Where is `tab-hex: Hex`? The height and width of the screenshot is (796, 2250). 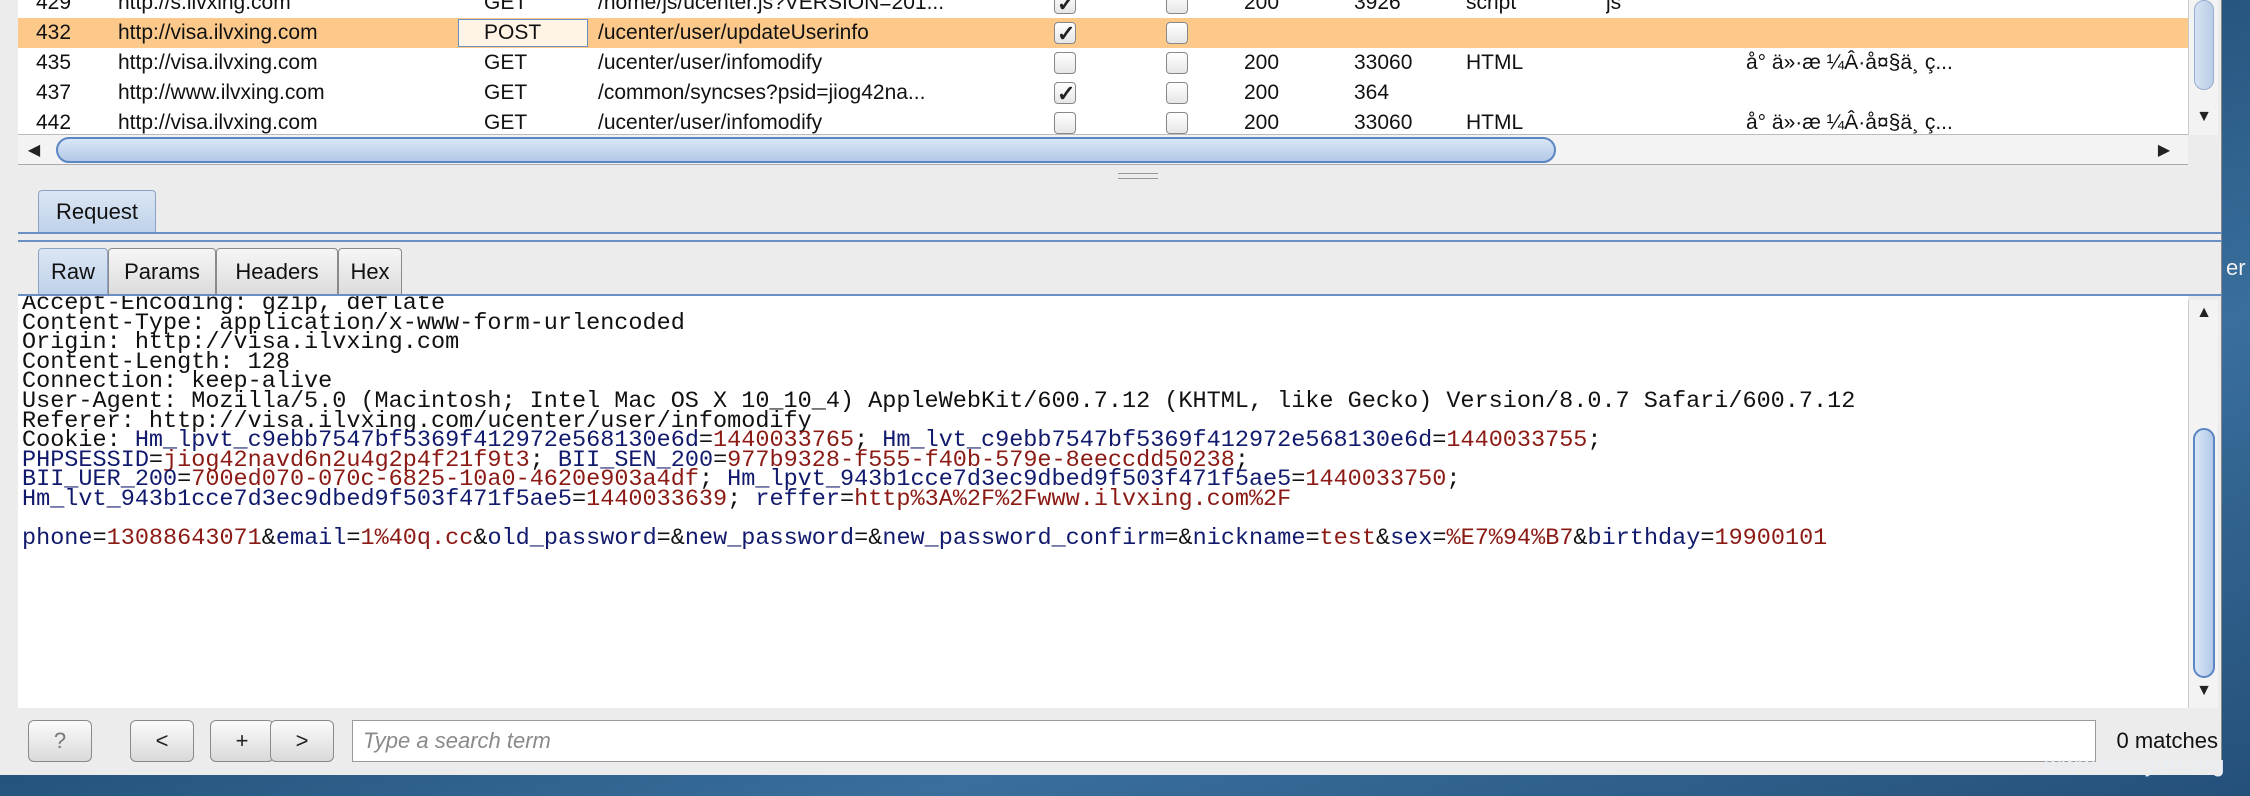 tab-hex: Hex is located at coordinates (370, 271).